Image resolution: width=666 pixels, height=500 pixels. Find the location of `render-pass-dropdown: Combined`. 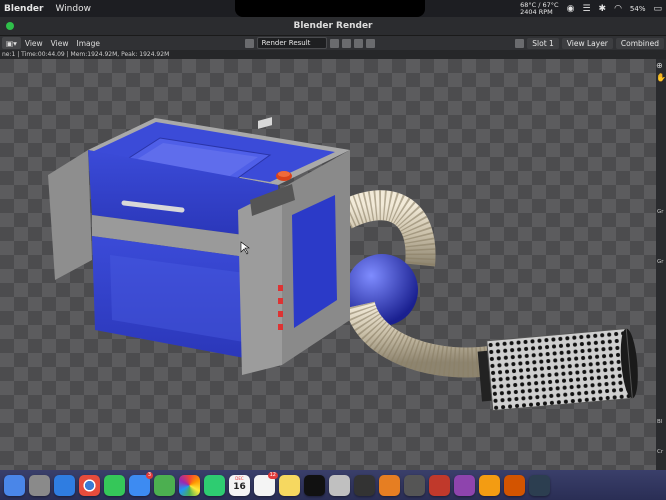

render-pass-dropdown: Combined is located at coordinates (639, 43).